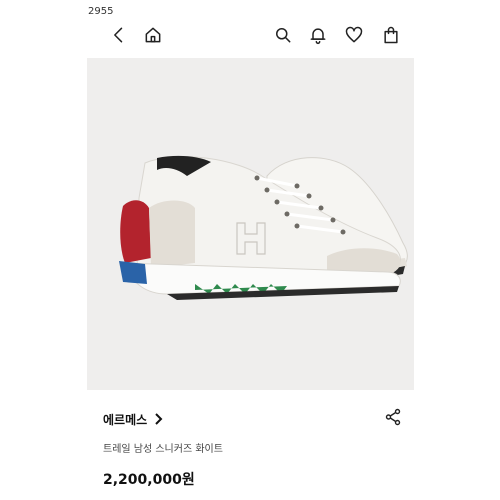  What do you see at coordinates (149, 480) in the screenshot?
I see `product-price: 2,200,000원` at bounding box center [149, 480].